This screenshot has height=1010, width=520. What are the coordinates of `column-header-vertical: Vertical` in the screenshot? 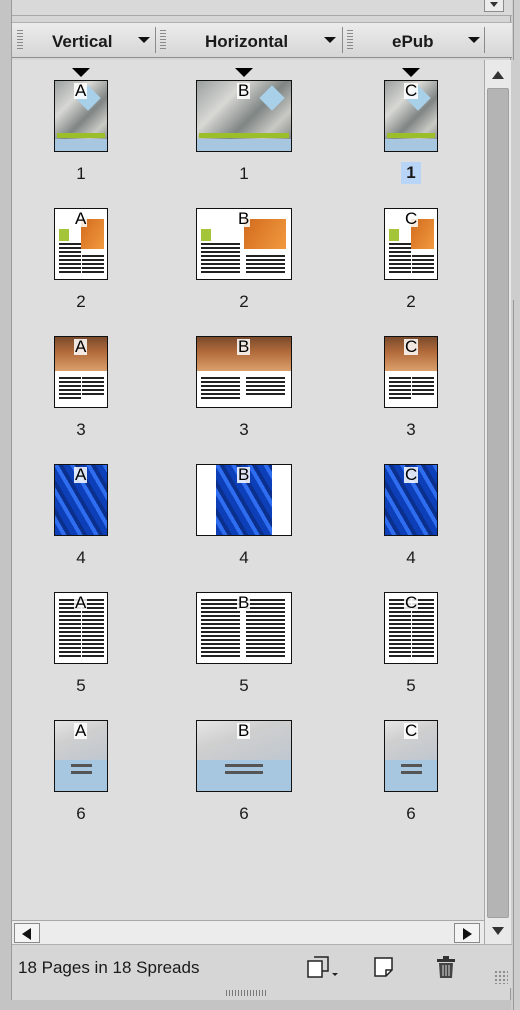 It's located at (82, 42).